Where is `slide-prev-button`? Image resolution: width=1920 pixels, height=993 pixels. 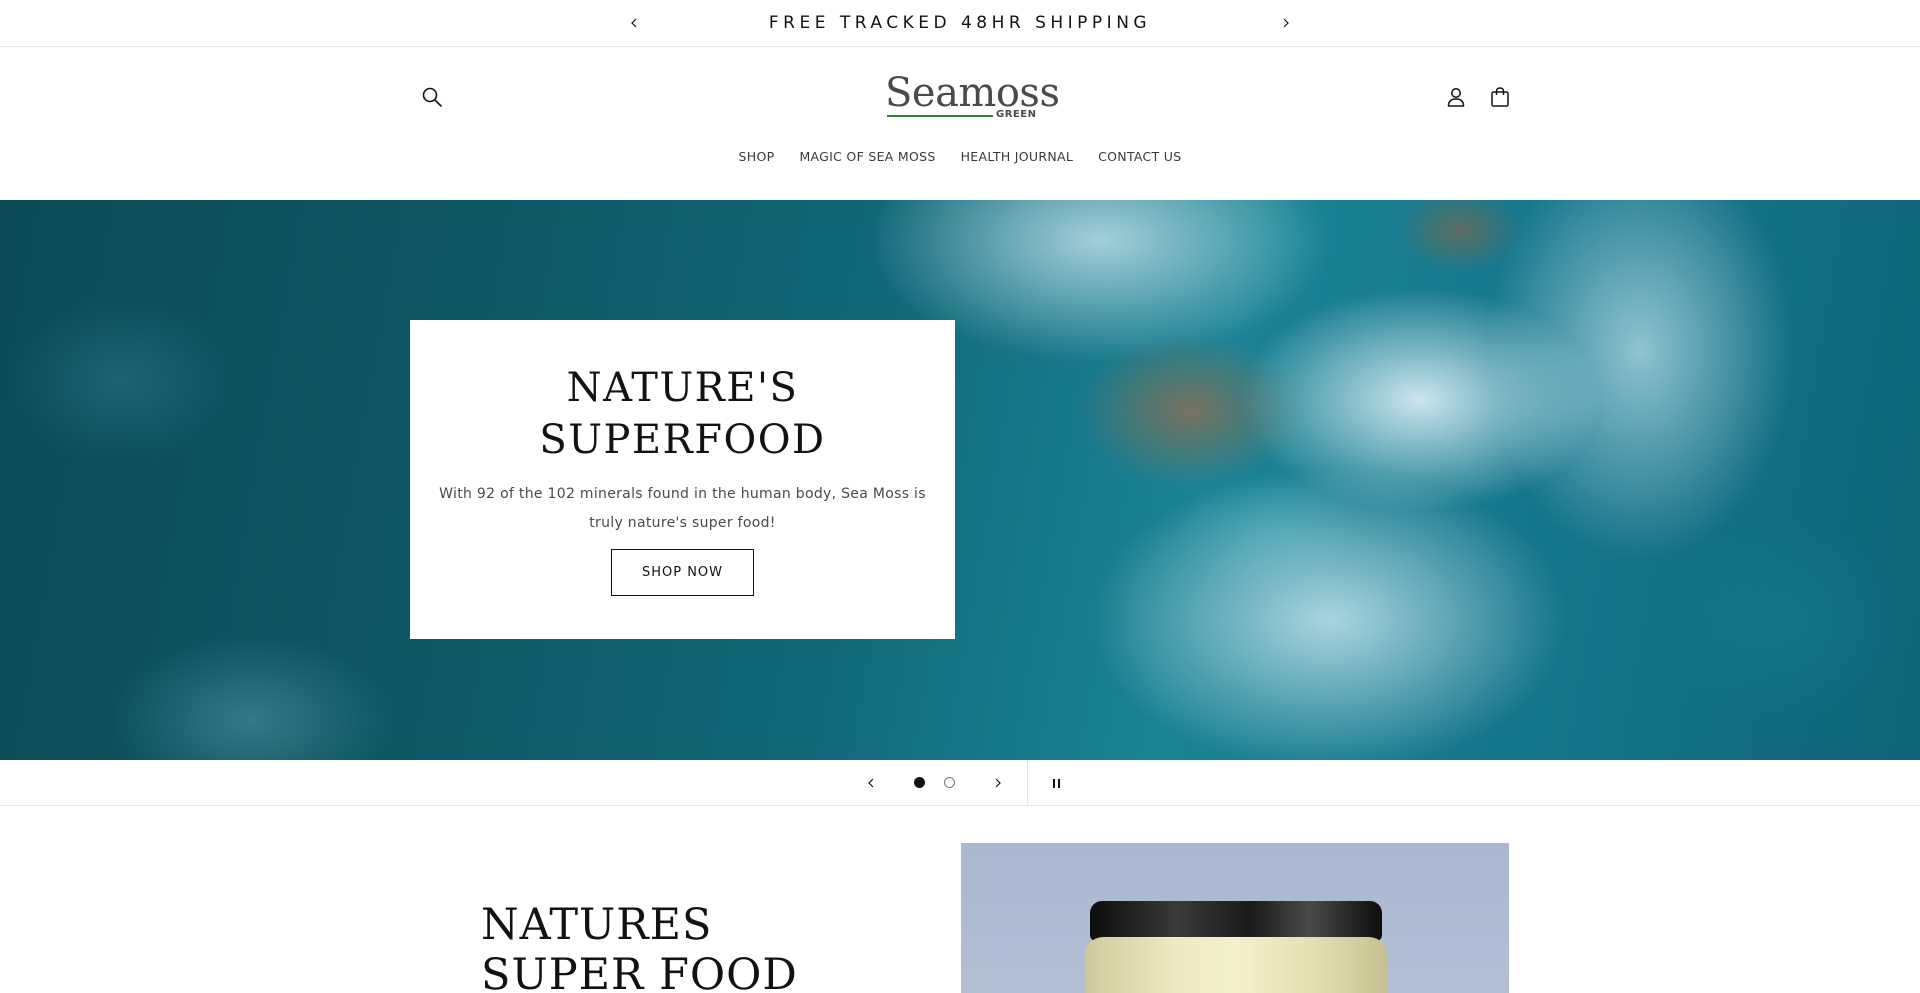
slide-prev-button is located at coordinates (871, 783).